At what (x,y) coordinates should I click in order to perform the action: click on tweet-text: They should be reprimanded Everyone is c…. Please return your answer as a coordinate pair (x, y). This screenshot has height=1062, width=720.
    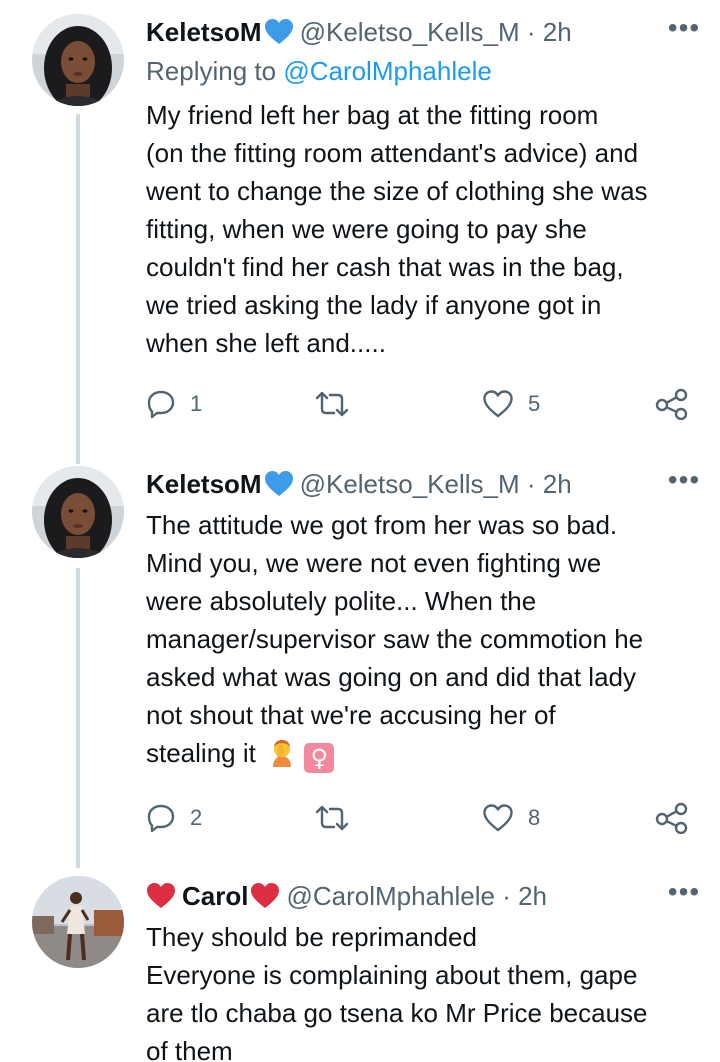
    Looking at the image, I should click on (426, 990).